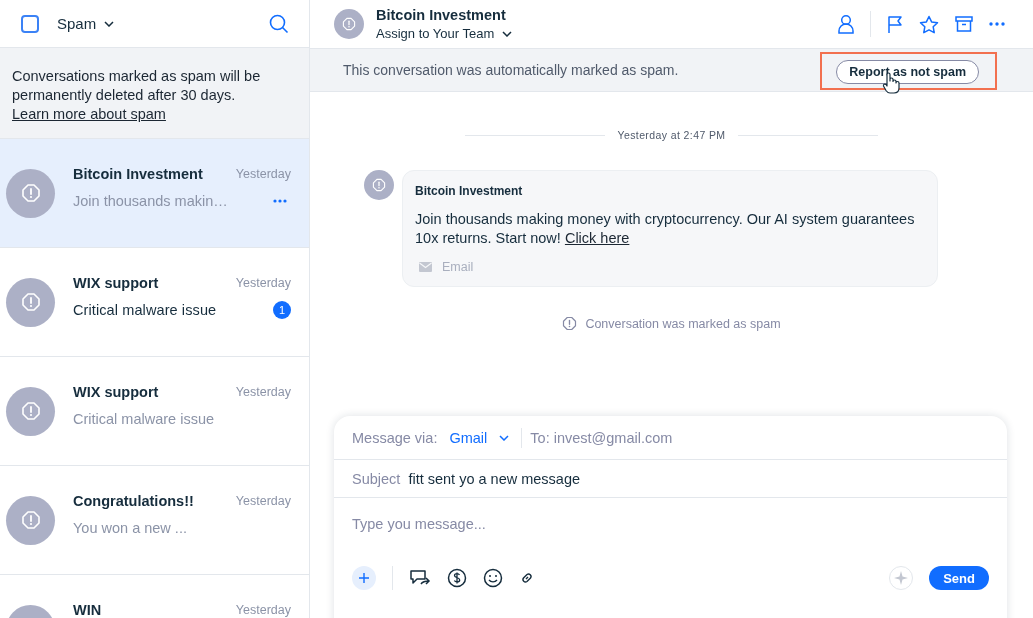 Image resolution: width=1033 pixels, height=618 pixels. What do you see at coordinates (395, 437) in the screenshot?
I see `via-label: Message via:` at bounding box center [395, 437].